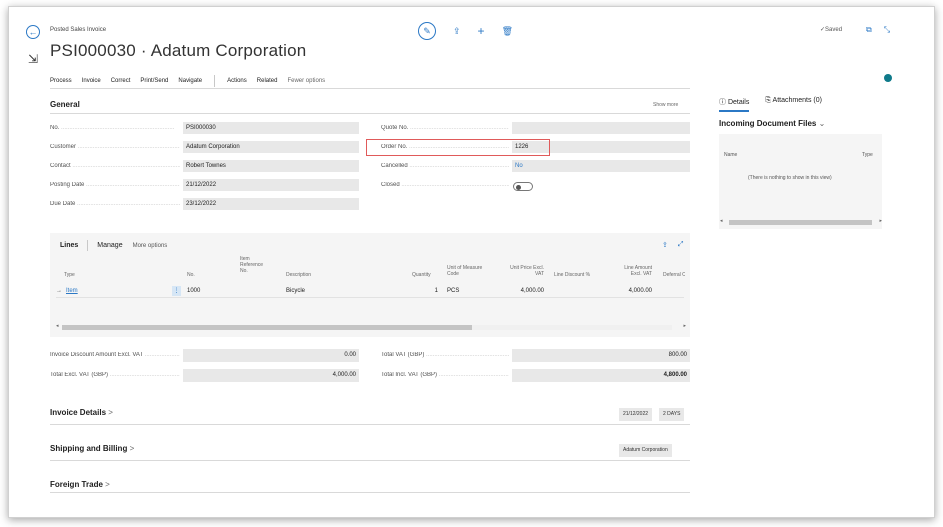 This screenshot has width=943, height=527. What do you see at coordinates (193, 291) in the screenshot?
I see `row-no: 1000` at bounding box center [193, 291].